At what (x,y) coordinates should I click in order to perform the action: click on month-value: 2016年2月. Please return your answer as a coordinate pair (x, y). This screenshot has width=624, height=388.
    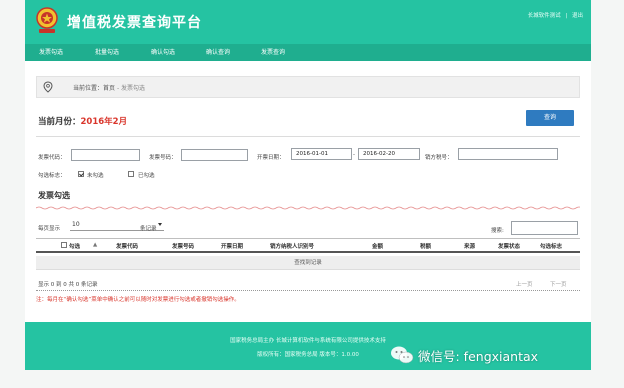
    Looking at the image, I should click on (104, 122).